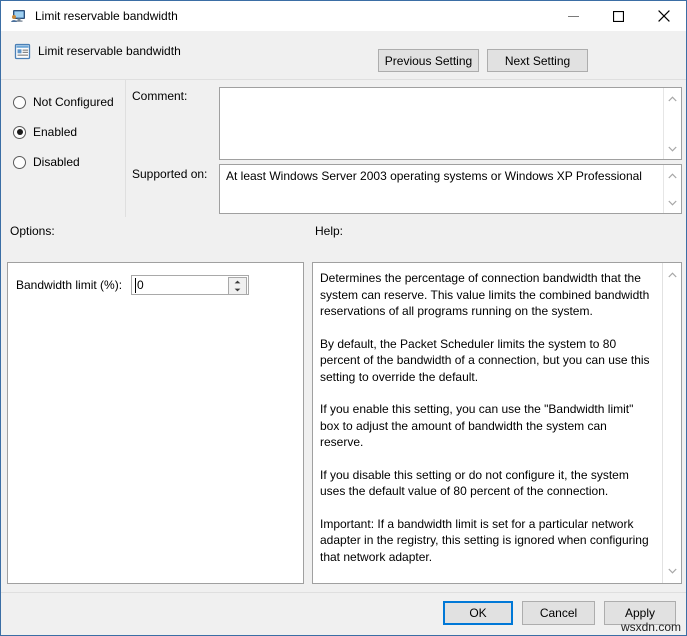 This screenshot has height=636, width=687. Describe the element at coordinates (55, 132) in the screenshot. I see `radio-label: Enabled` at that location.